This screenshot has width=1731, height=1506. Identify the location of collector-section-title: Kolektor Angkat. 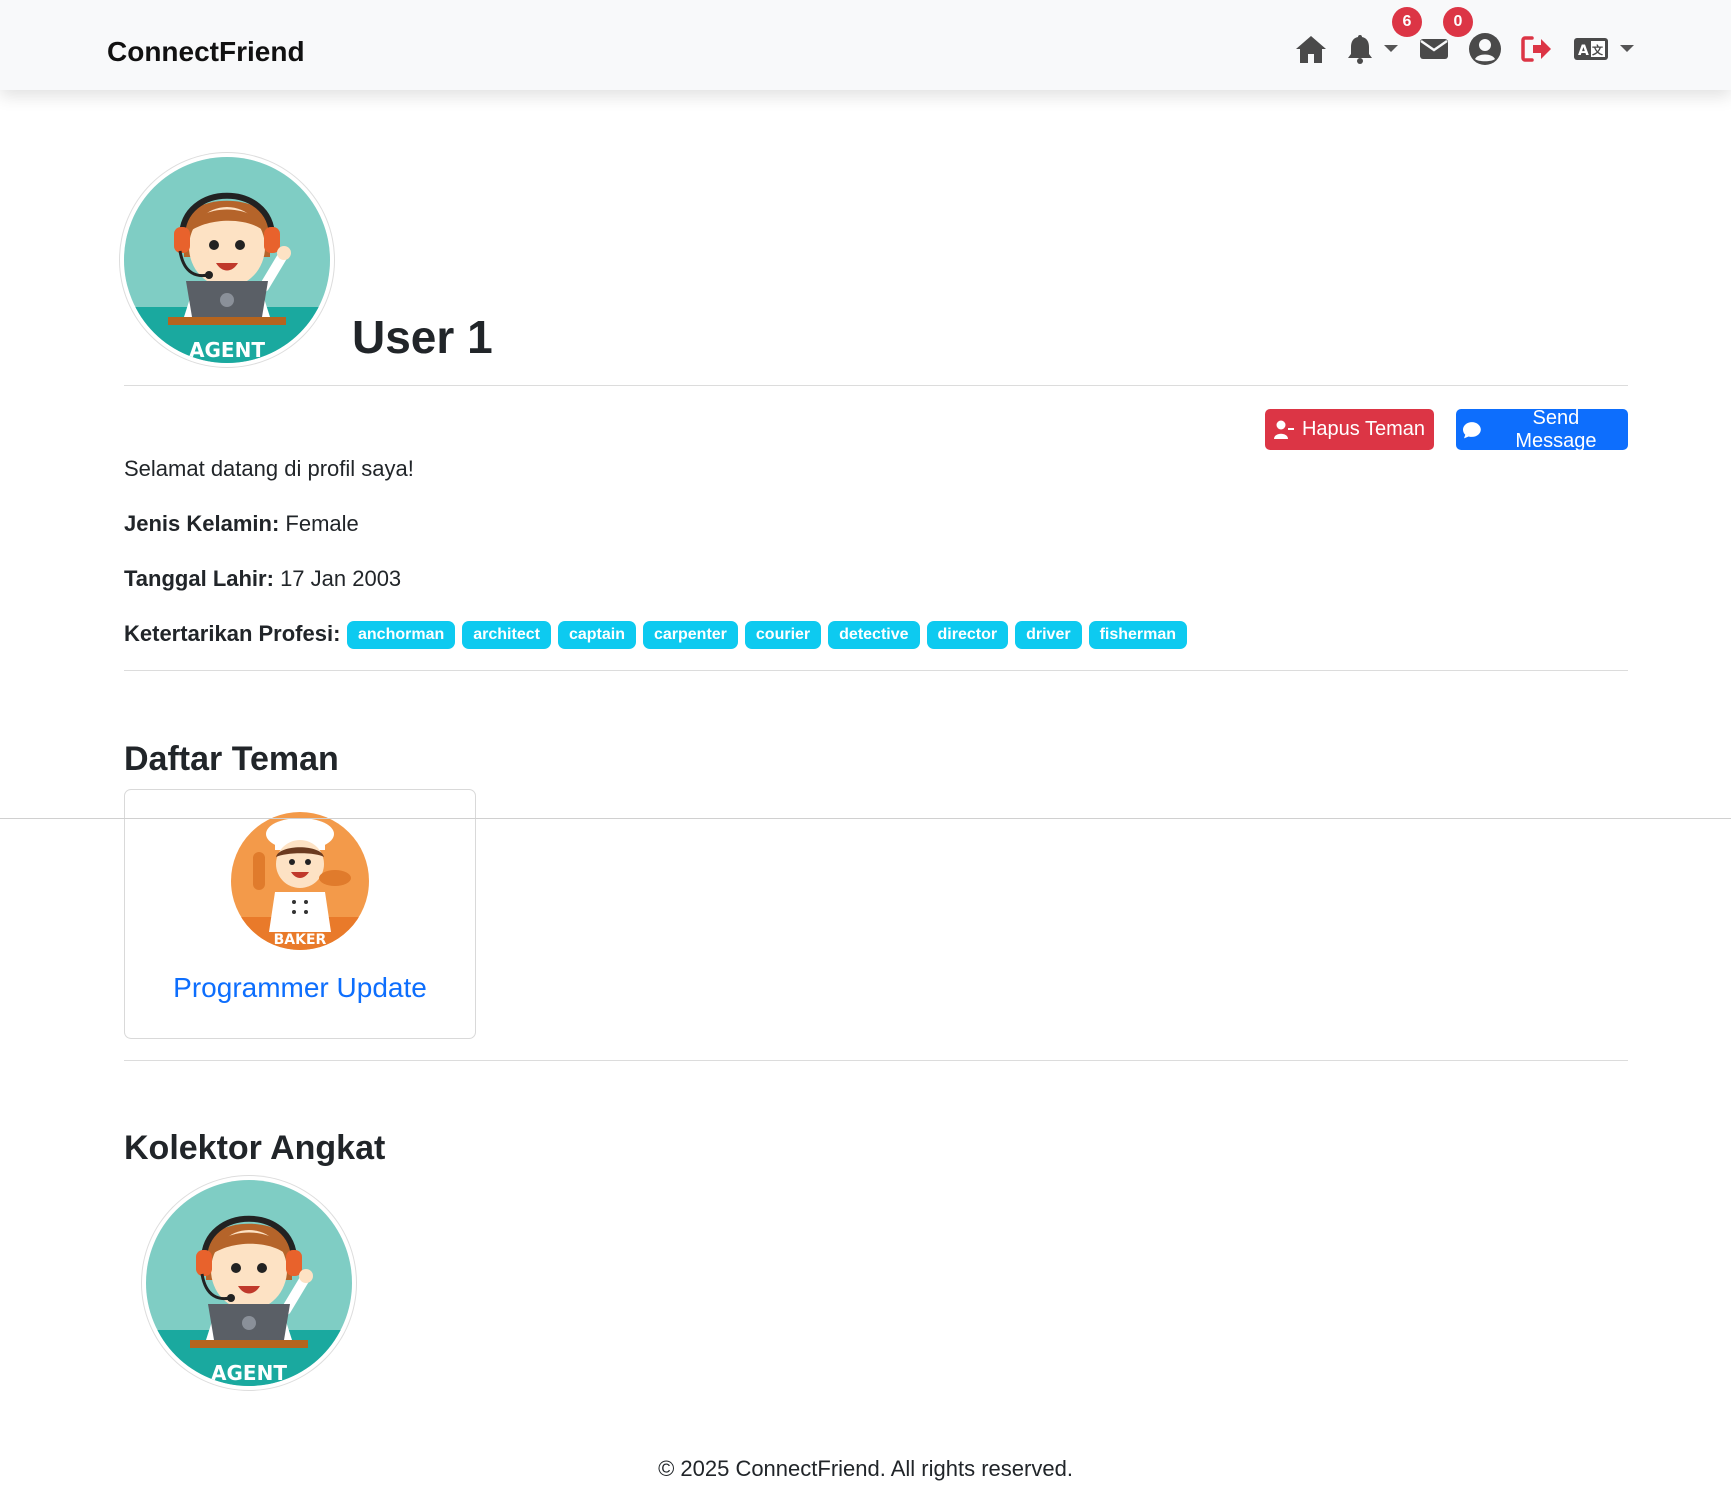
(255, 1148).